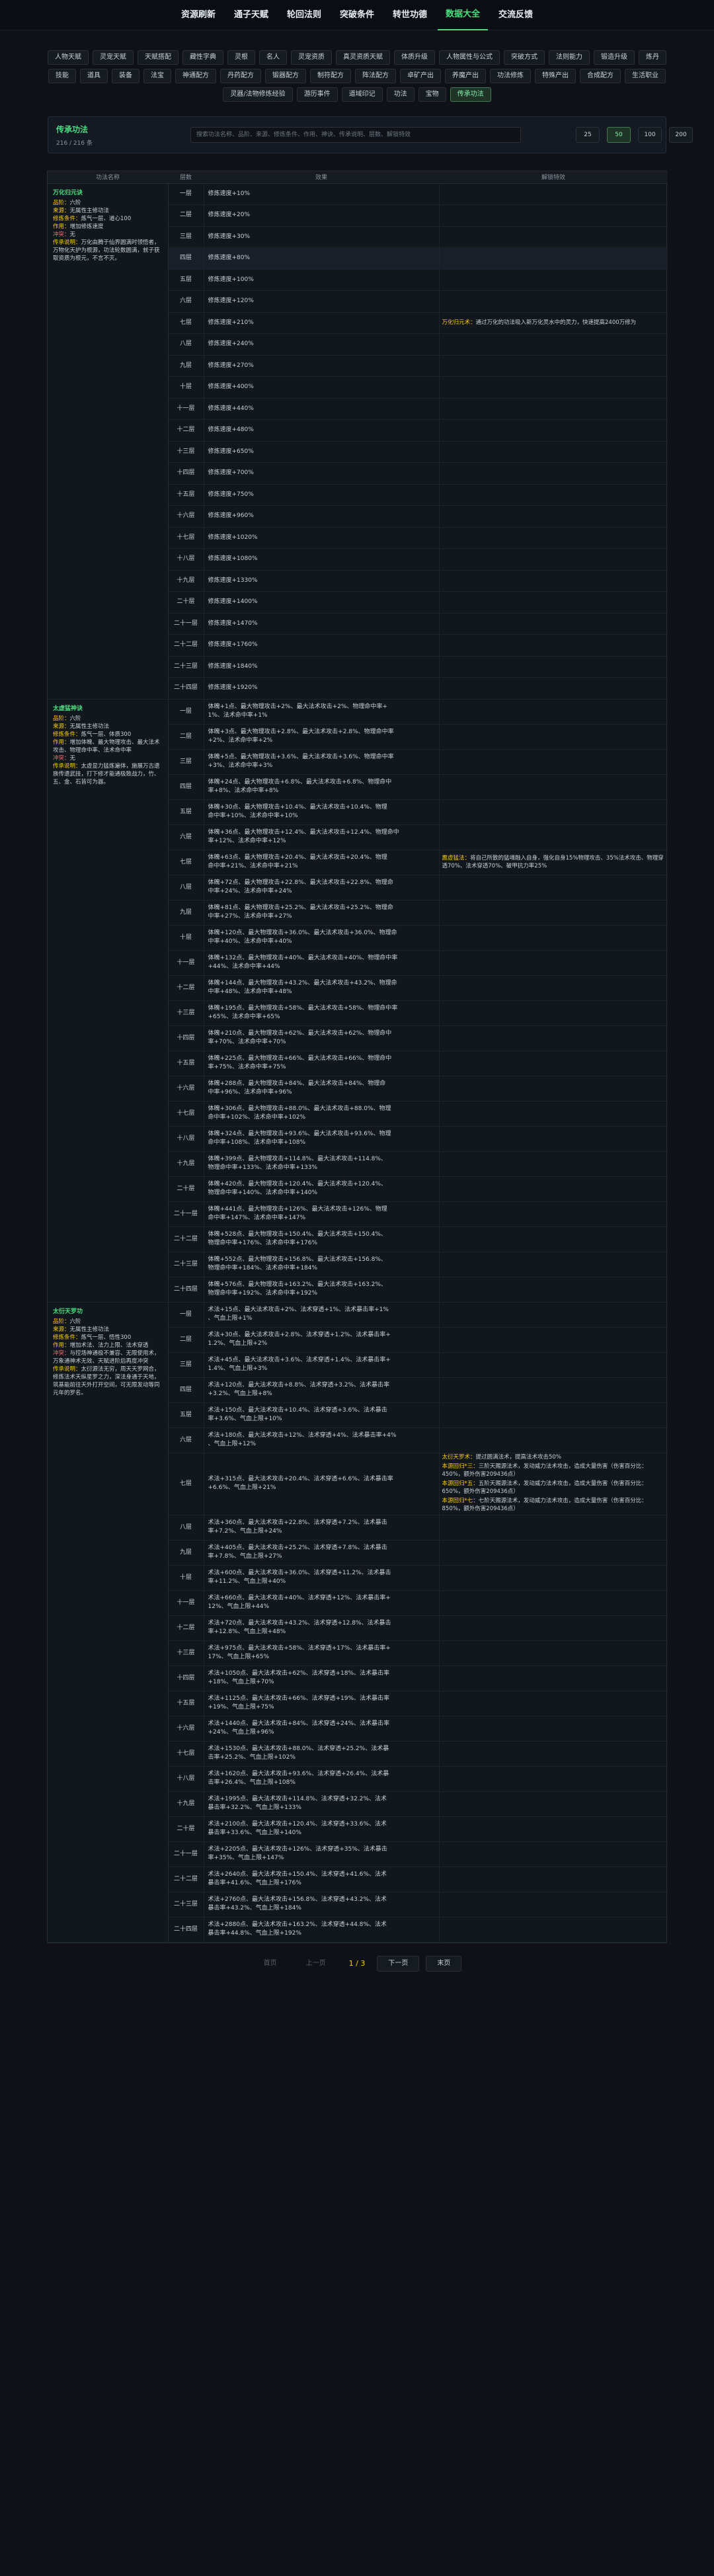 This screenshot has height=2576, width=714. I want to click on category-button: 神通配方, so click(195, 76).